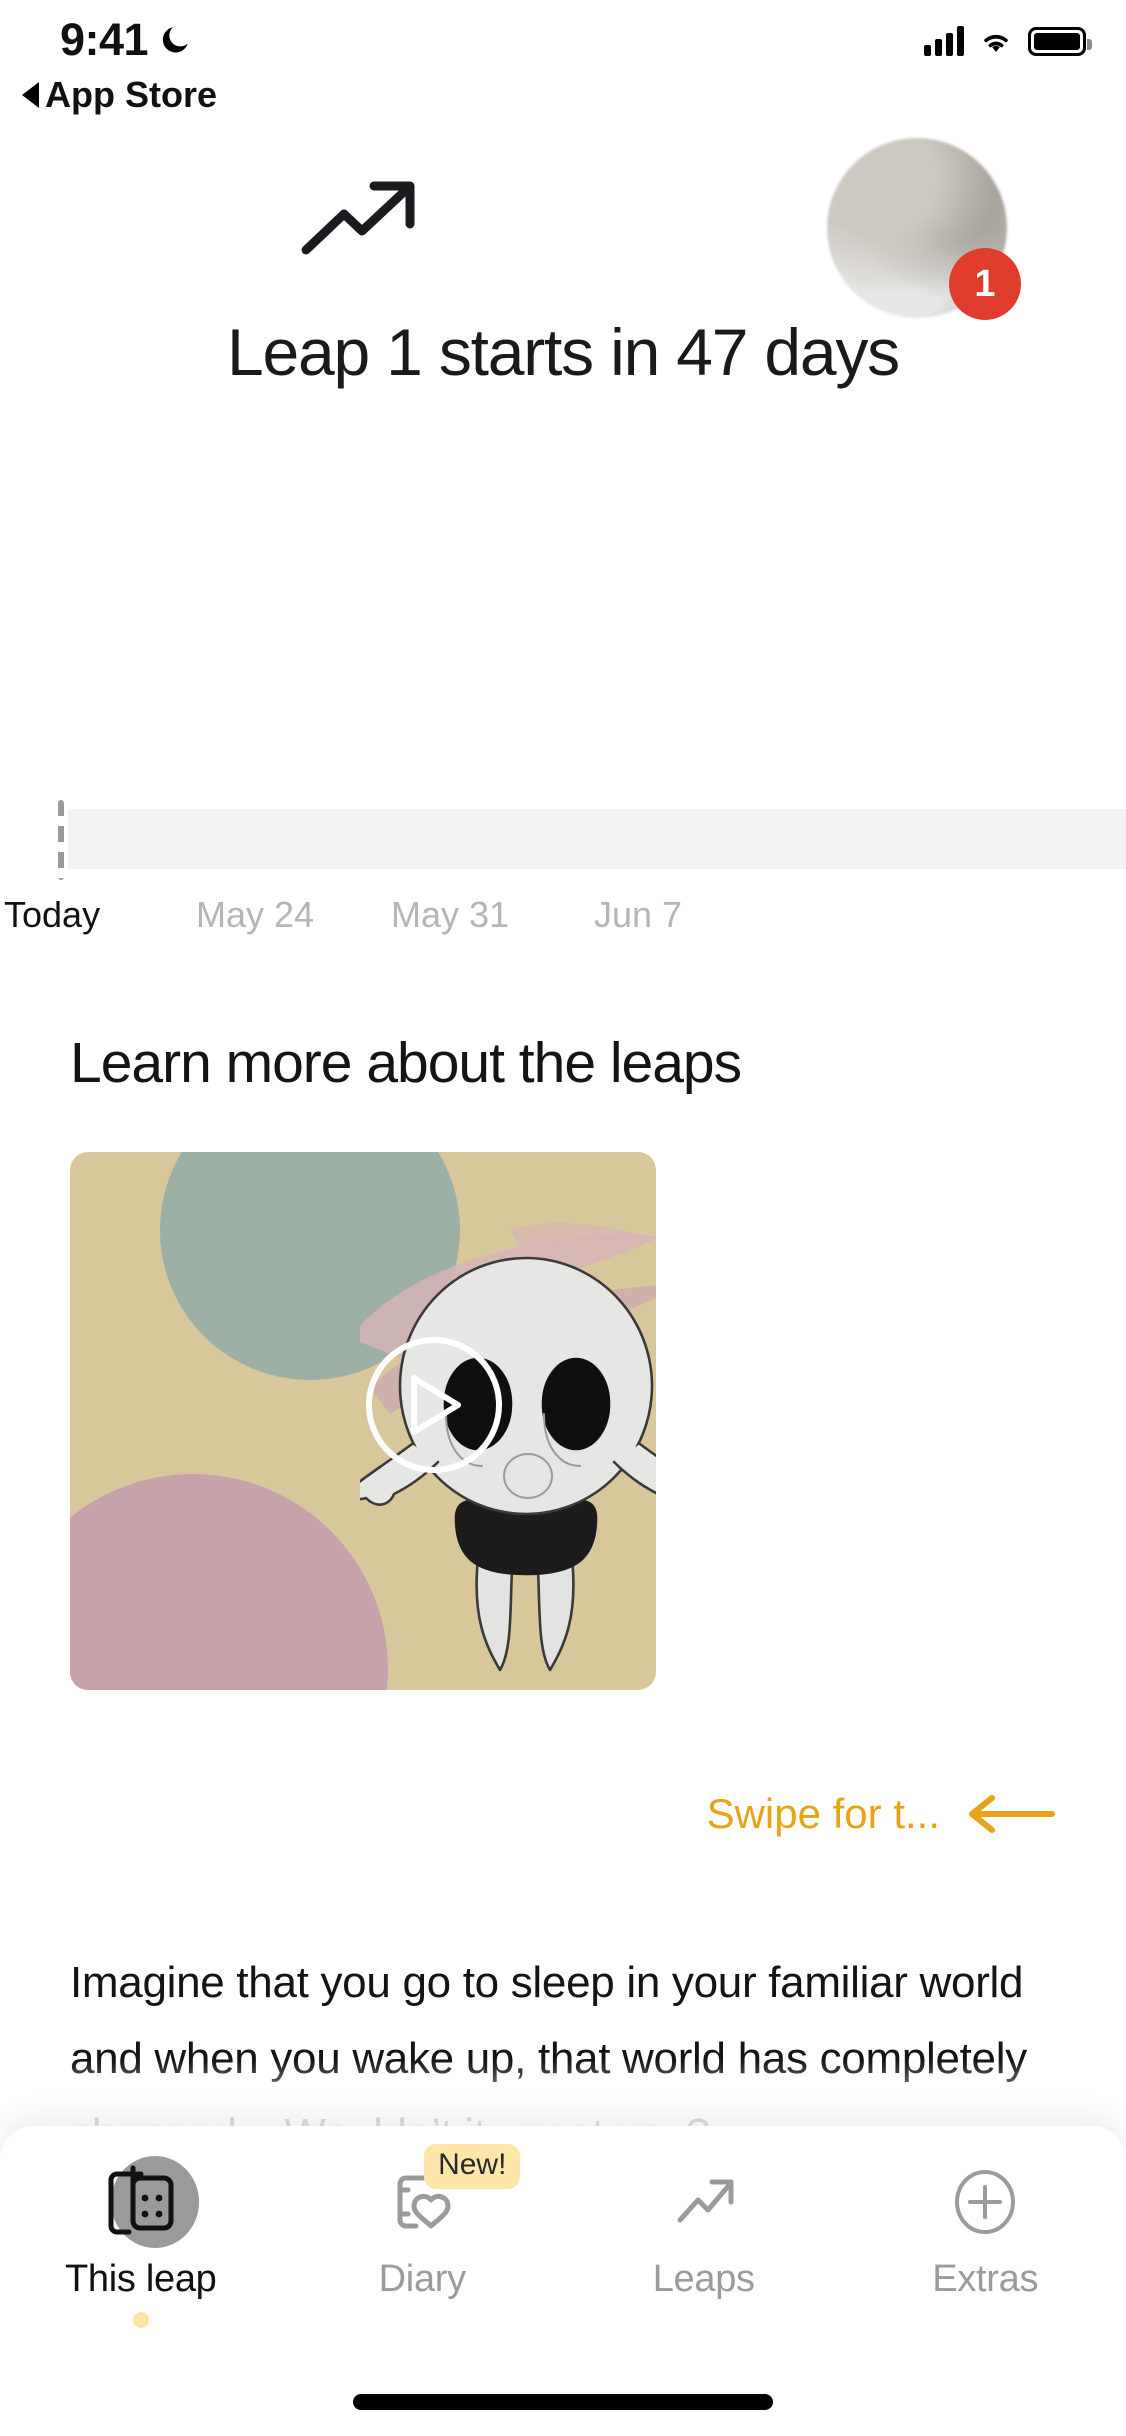 This screenshot has height=2436, width=1126. What do you see at coordinates (131, 94) in the screenshot?
I see `back-label: App Store` at bounding box center [131, 94].